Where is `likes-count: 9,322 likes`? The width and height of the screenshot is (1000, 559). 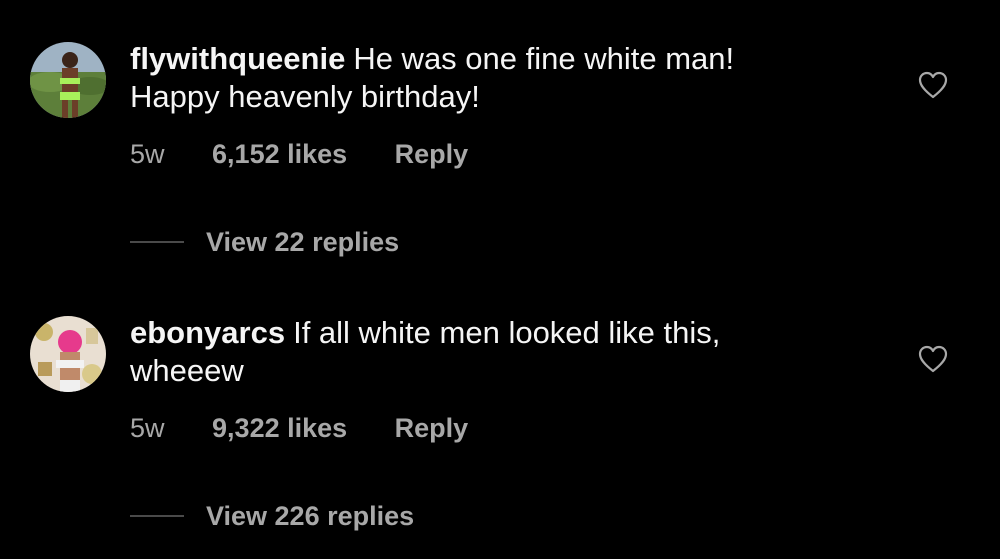
likes-count: 9,322 likes is located at coordinates (279, 428).